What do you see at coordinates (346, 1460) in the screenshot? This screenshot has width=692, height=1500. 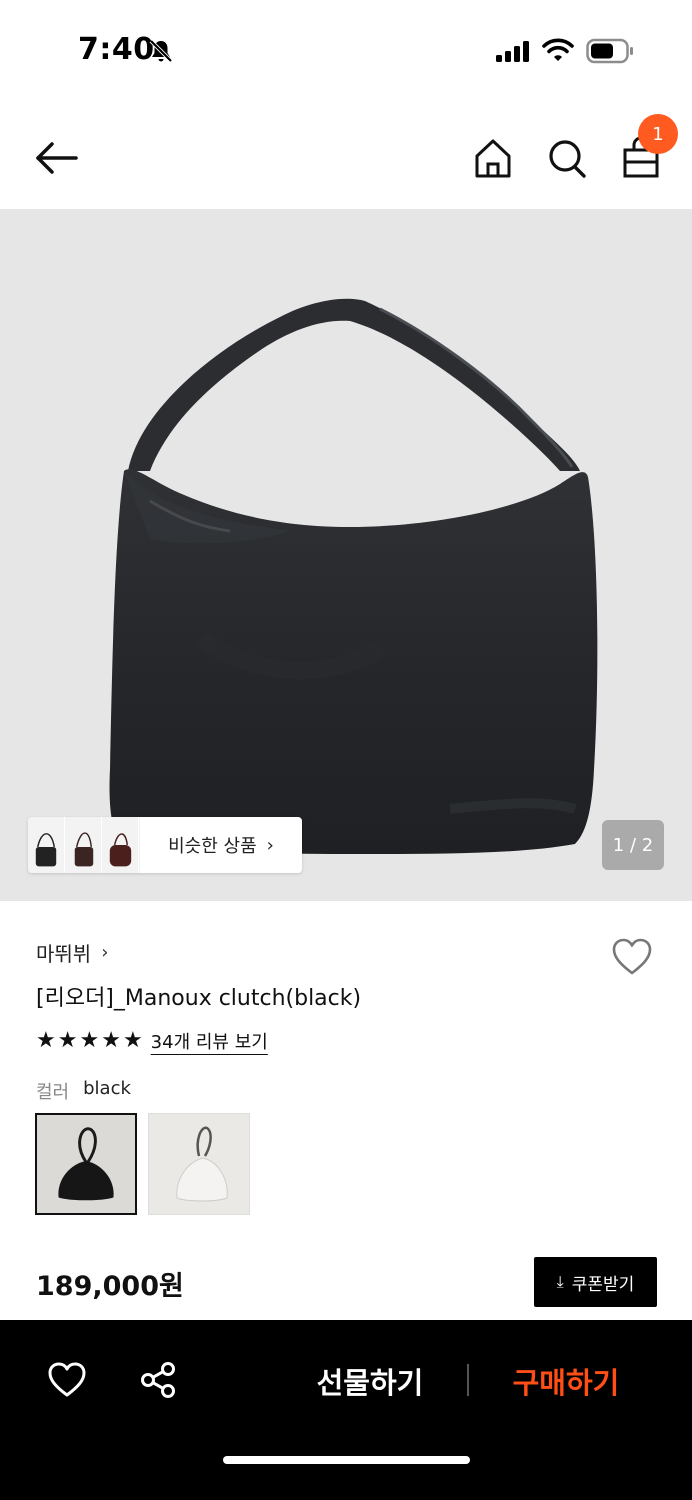 I see `home-indicator` at bounding box center [346, 1460].